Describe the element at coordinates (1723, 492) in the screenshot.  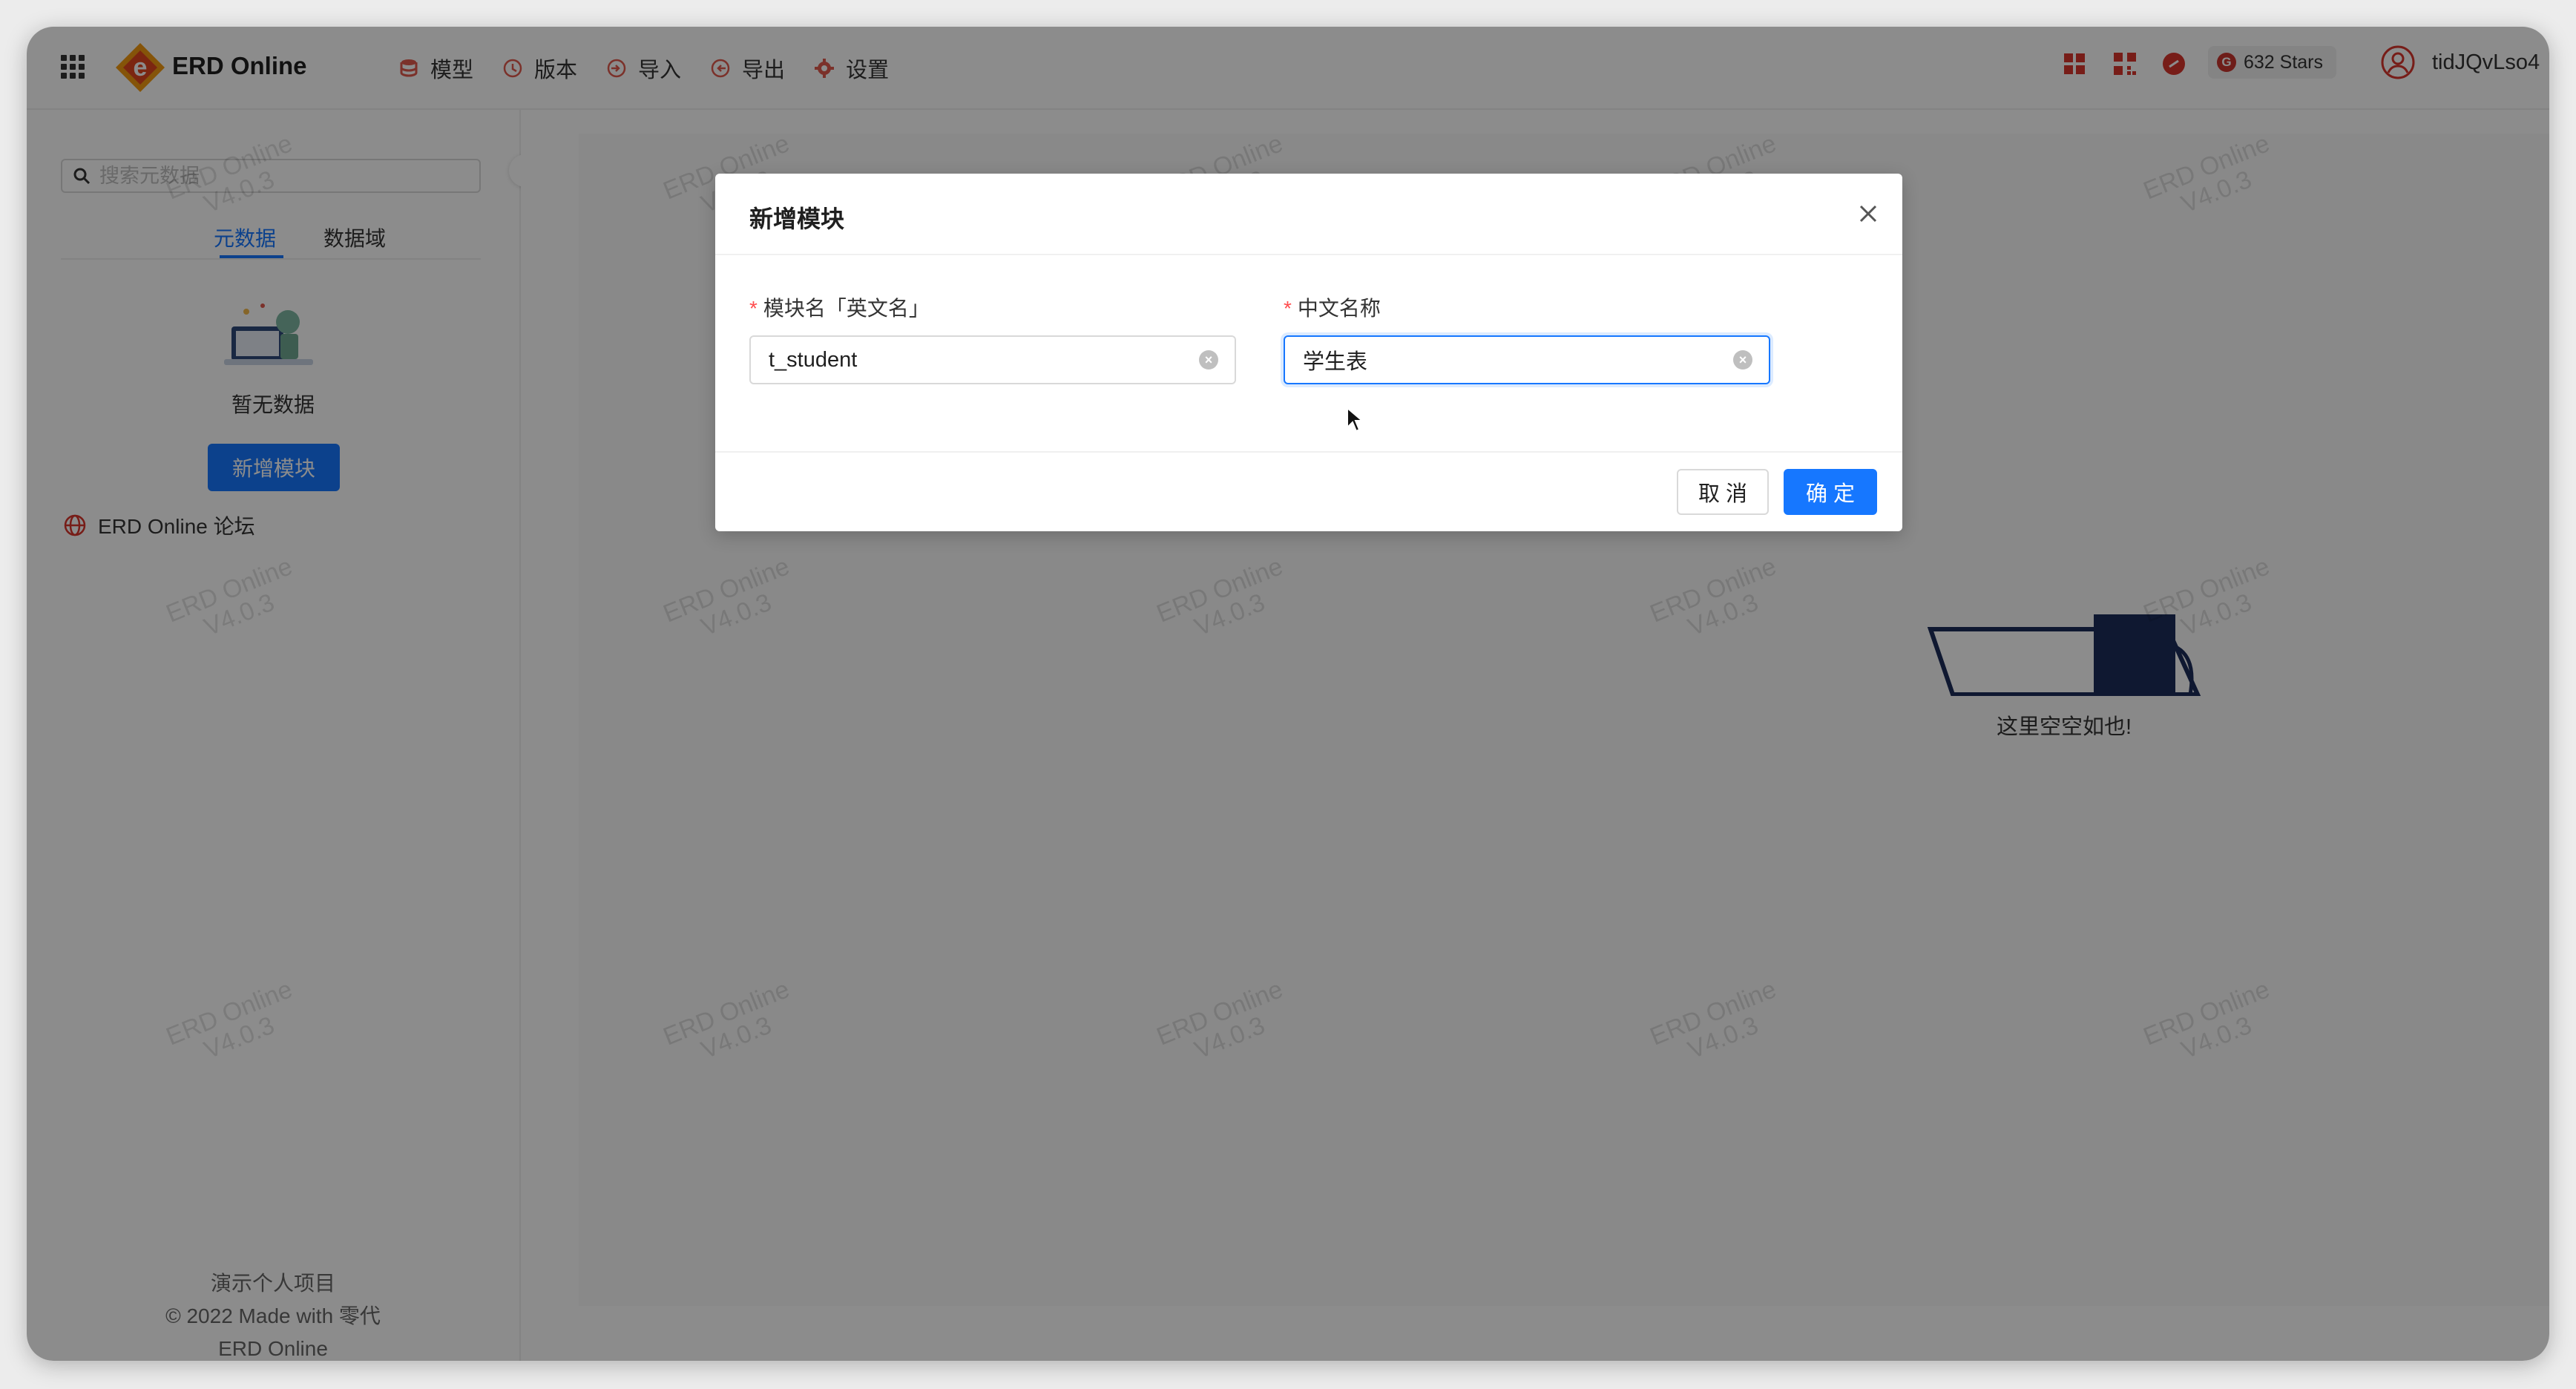
I see `cancel-button: 取 消` at that location.